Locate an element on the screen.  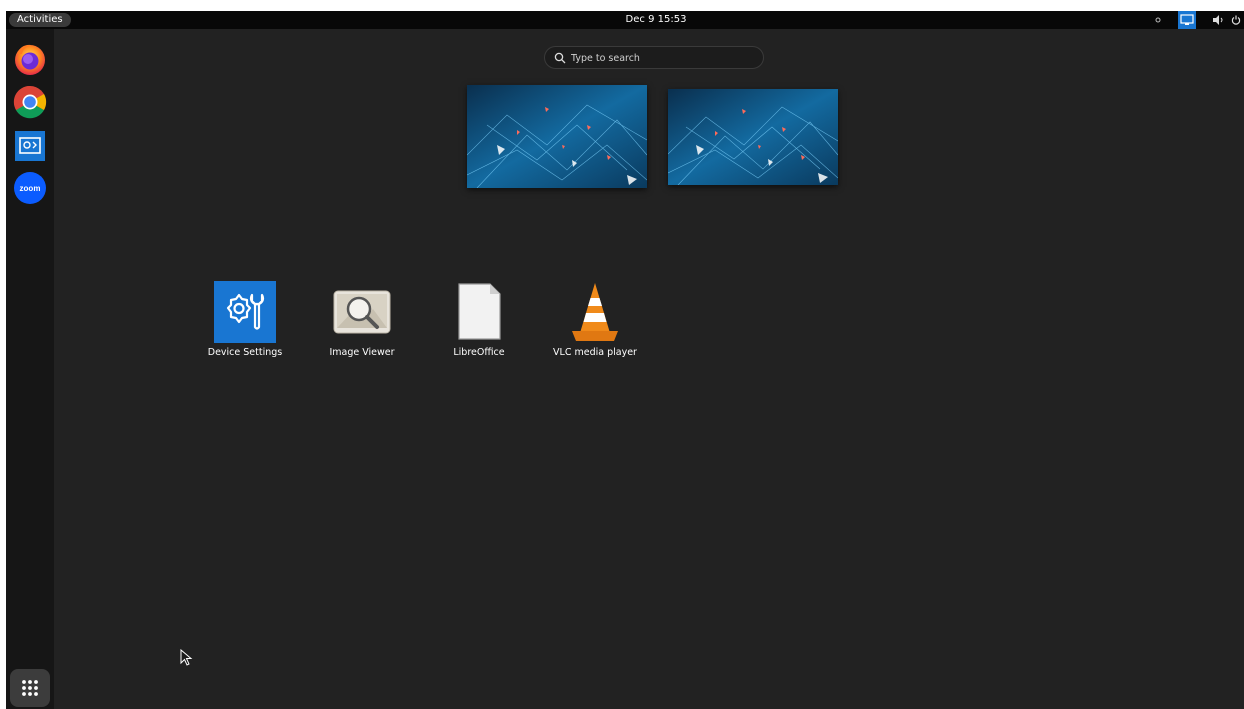
activities-button: Activities is located at coordinates (40, 20).